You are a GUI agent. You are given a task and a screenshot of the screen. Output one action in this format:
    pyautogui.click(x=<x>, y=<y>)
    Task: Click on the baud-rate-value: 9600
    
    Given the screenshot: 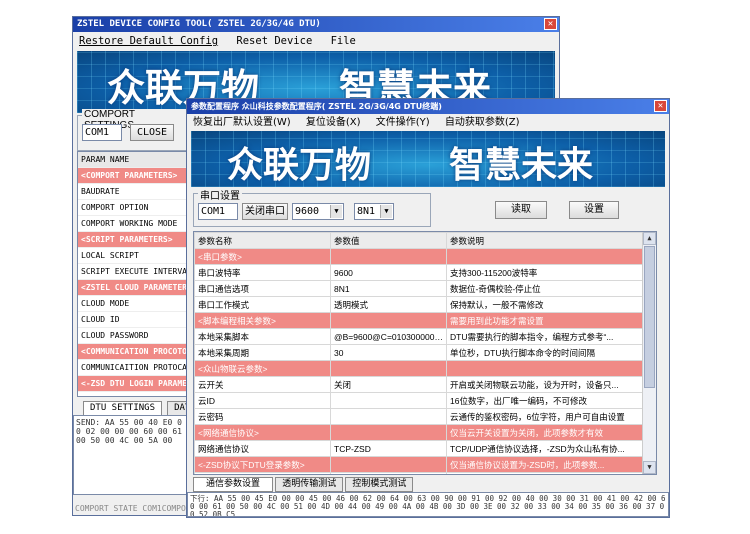 What is the action you would take?
    pyautogui.click(x=307, y=211)
    